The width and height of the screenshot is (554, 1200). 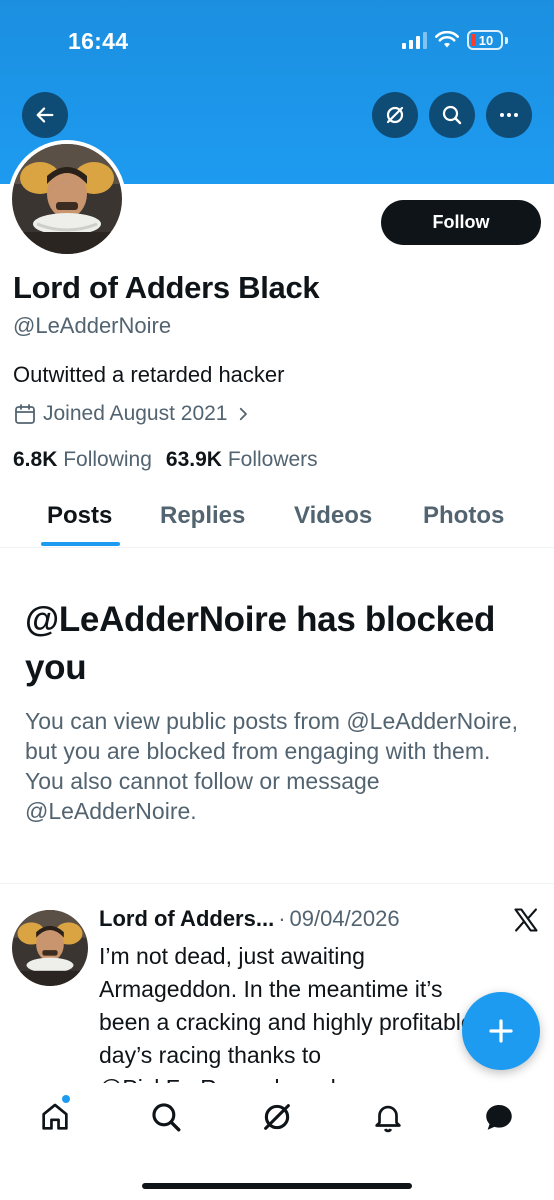 I want to click on more-button, so click(x=509, y=115).